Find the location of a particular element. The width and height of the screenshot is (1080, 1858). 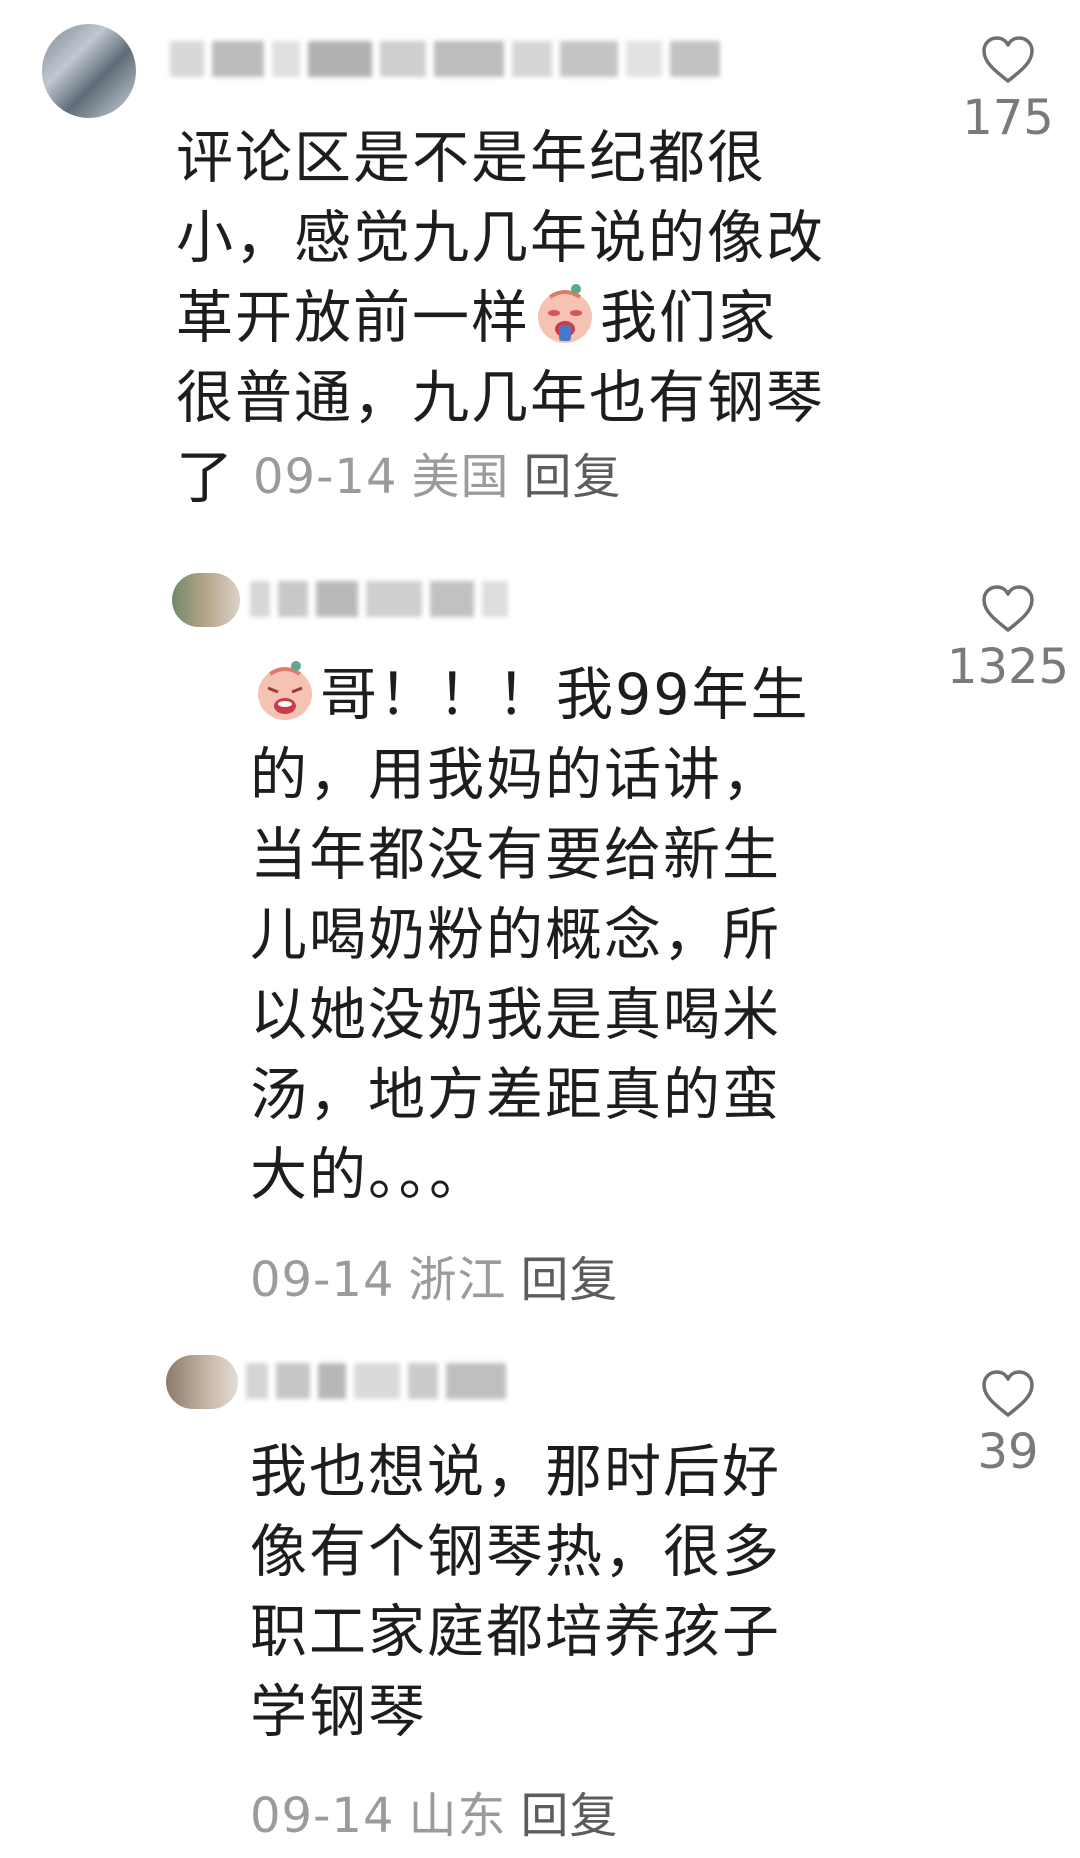

comment-meta: 09-14 山东 回复 is located at coordinates (434, 1811).